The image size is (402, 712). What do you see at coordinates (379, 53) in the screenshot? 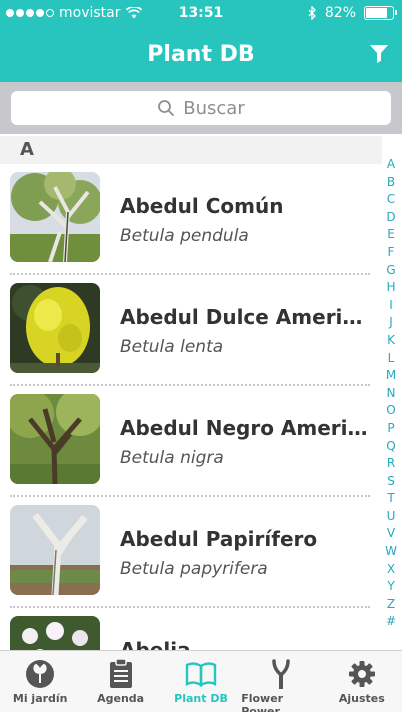
I see `filter-icon` at bounding box center [379, 53].